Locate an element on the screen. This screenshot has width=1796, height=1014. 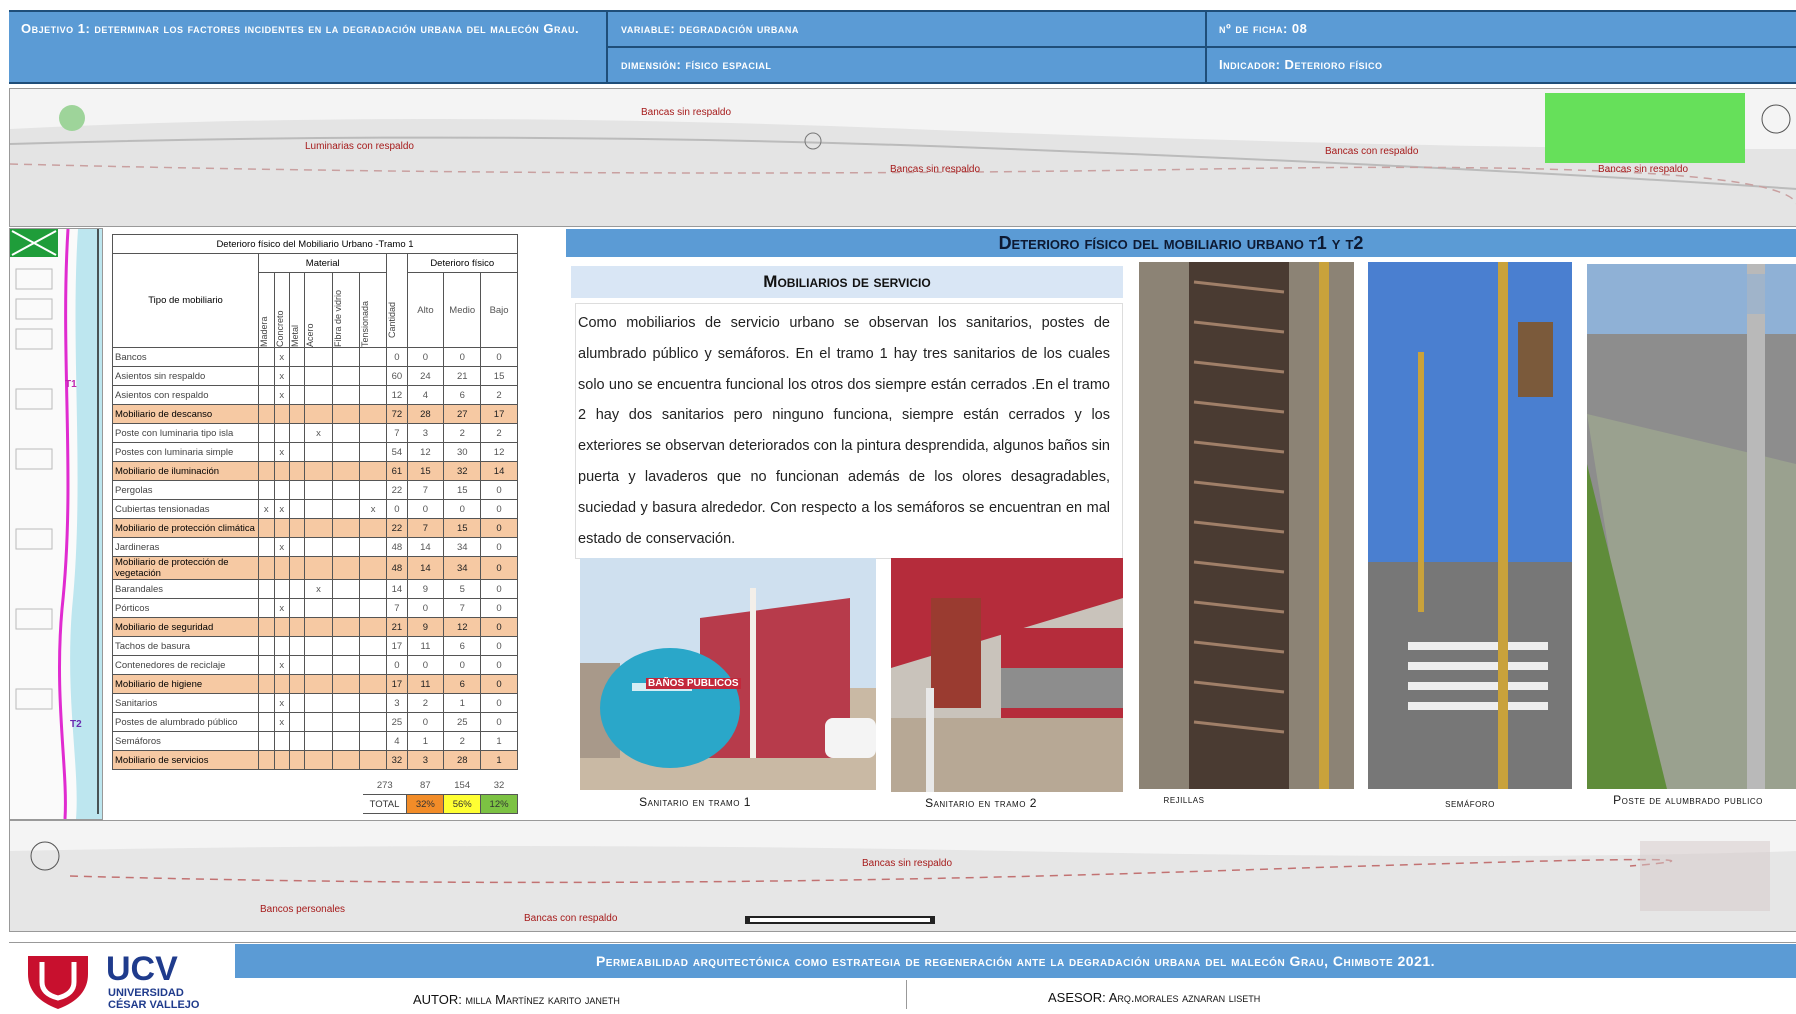
subsection-title: Mobiliarios de servicio is located at coordinates (847, 282).